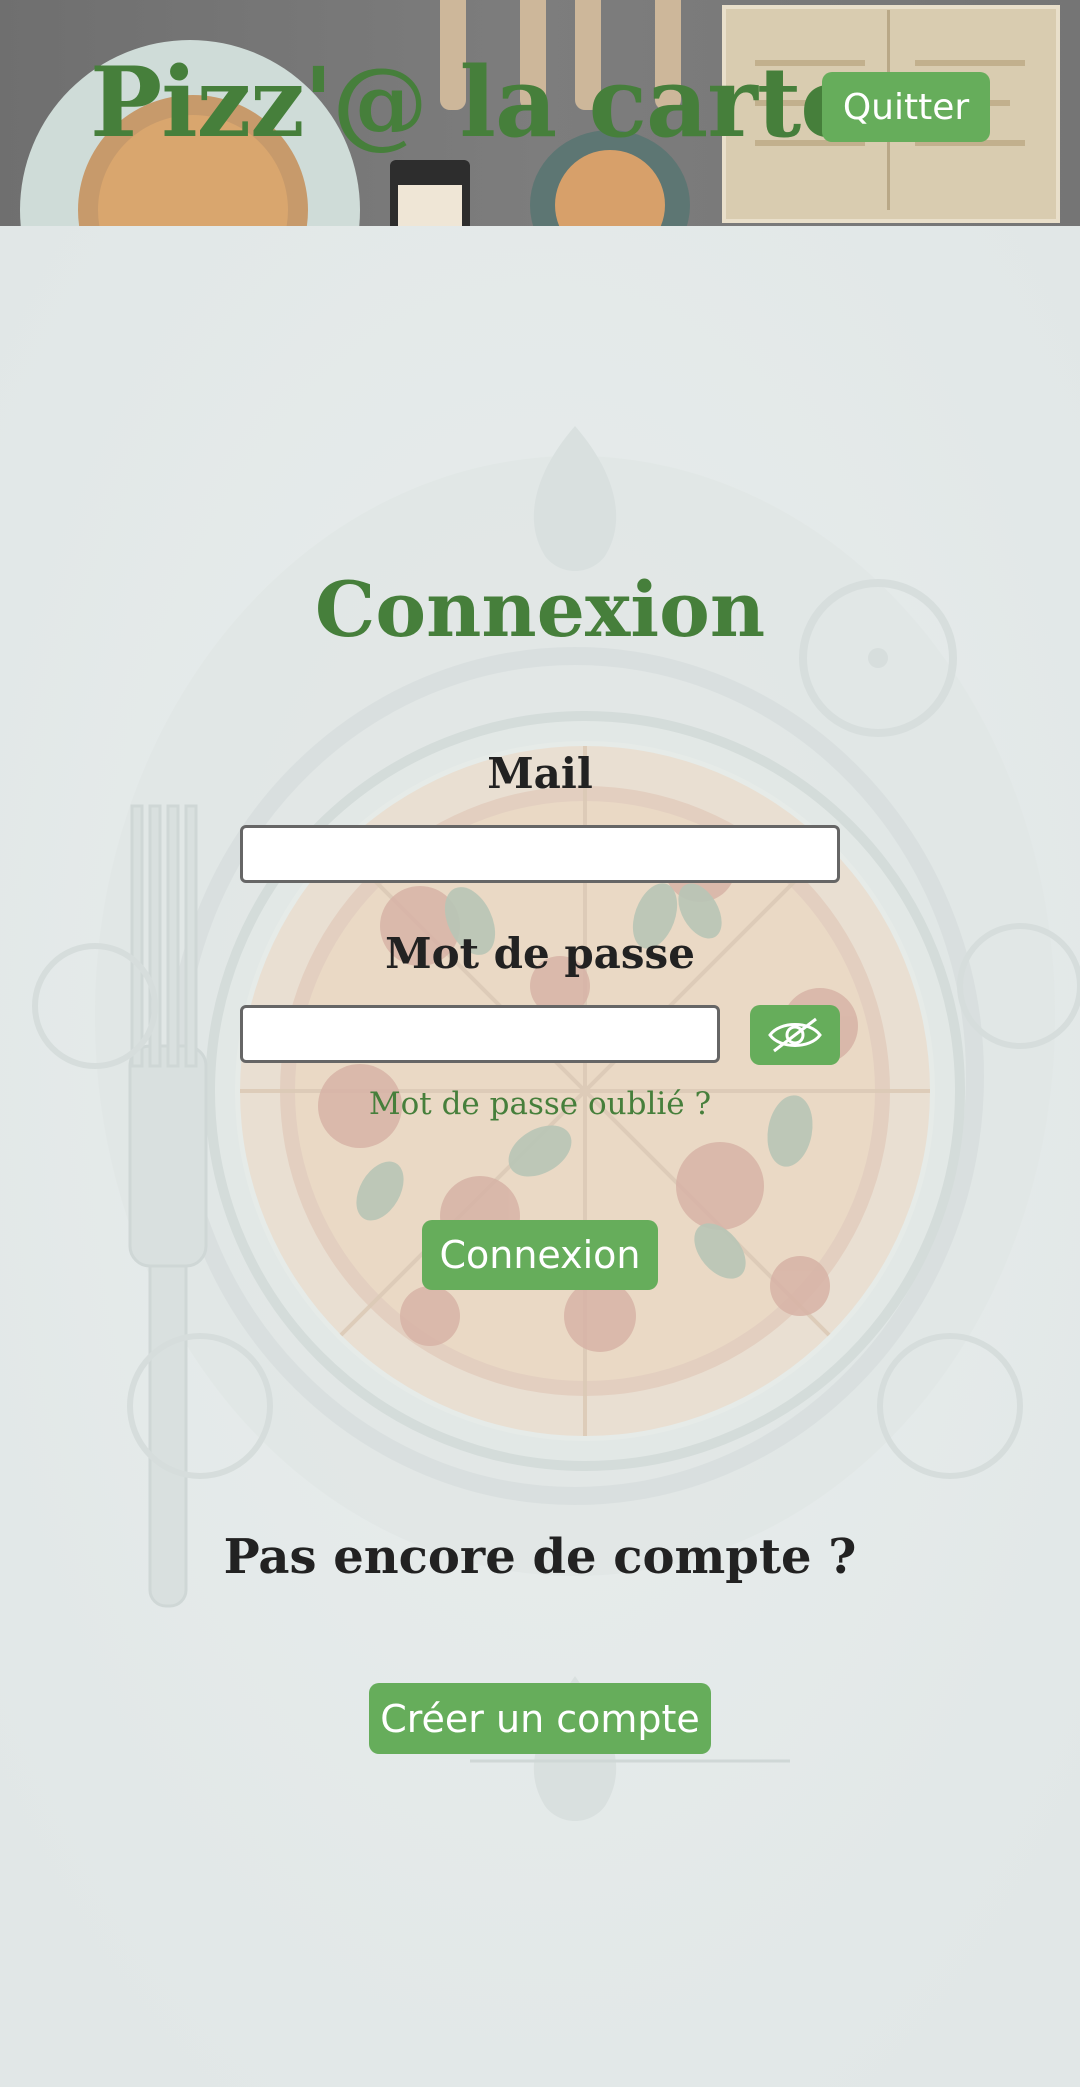 This screenshot has height=2087, width=1080. What do you see at coordinates (970, 63) in the screenshot?
I see `banner-menu-line` at bounding box center [970, 63].